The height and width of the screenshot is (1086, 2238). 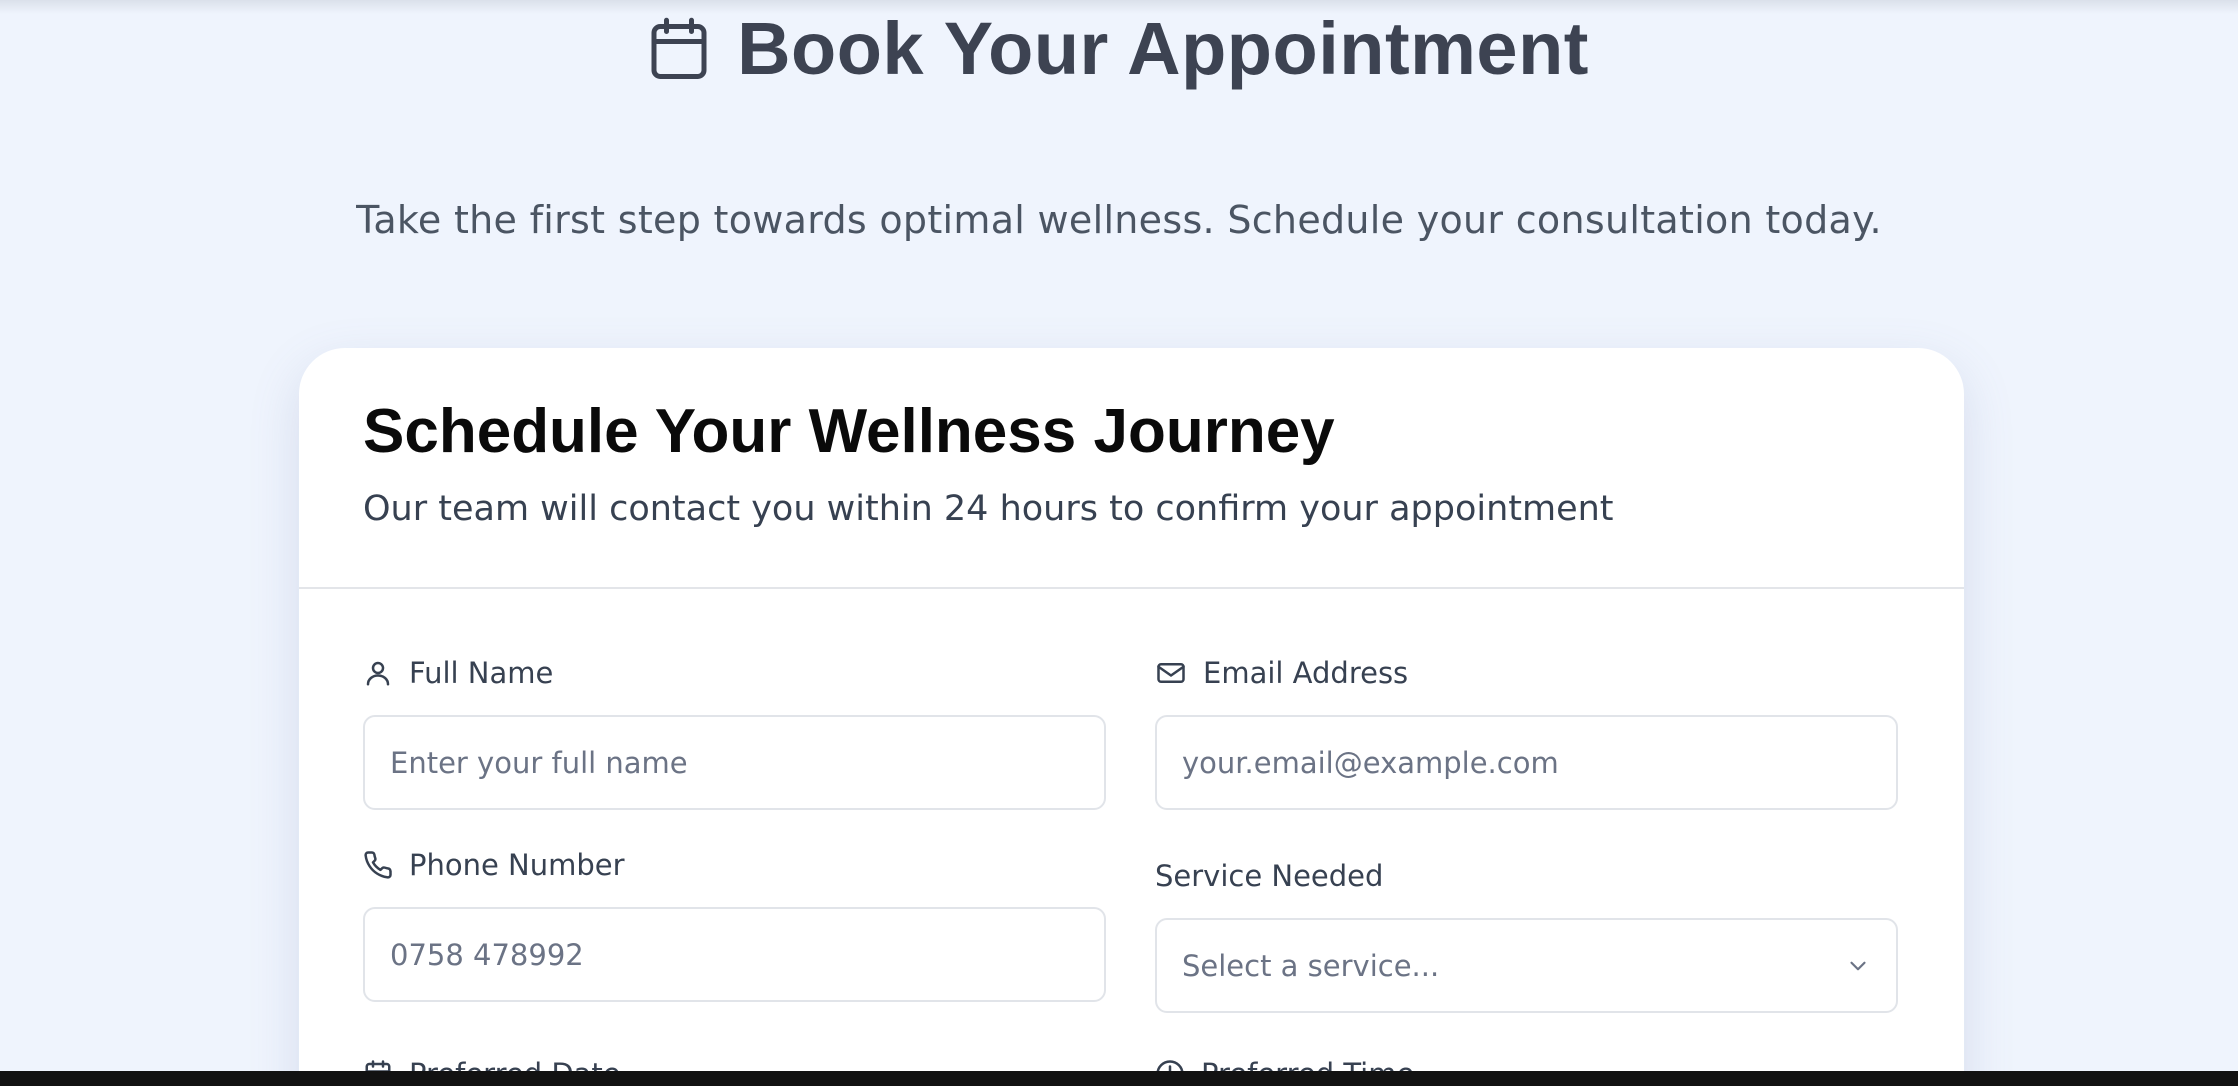 I want to click on mail-icon, so click(x=1171, y=673).